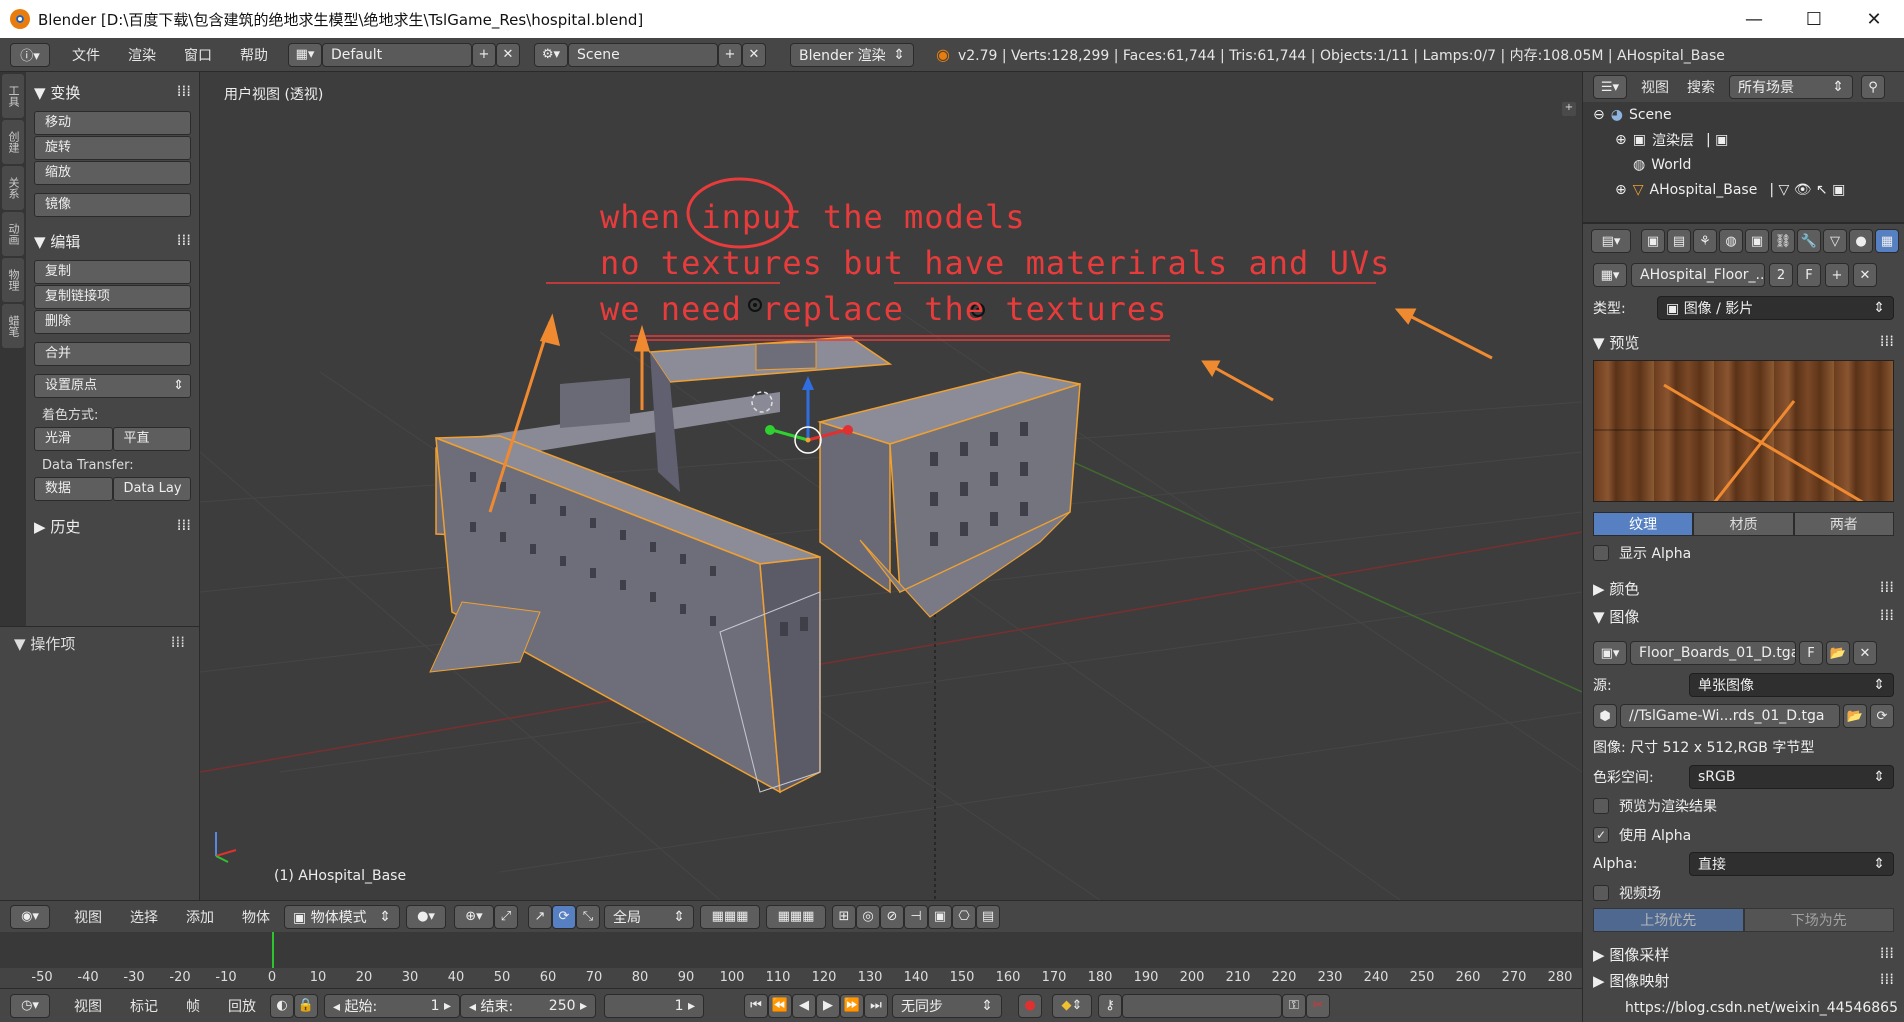 This screenshot has height=1022, width=1904. I want to click on proportional-edit-icon: ◎, so click(868, 916).